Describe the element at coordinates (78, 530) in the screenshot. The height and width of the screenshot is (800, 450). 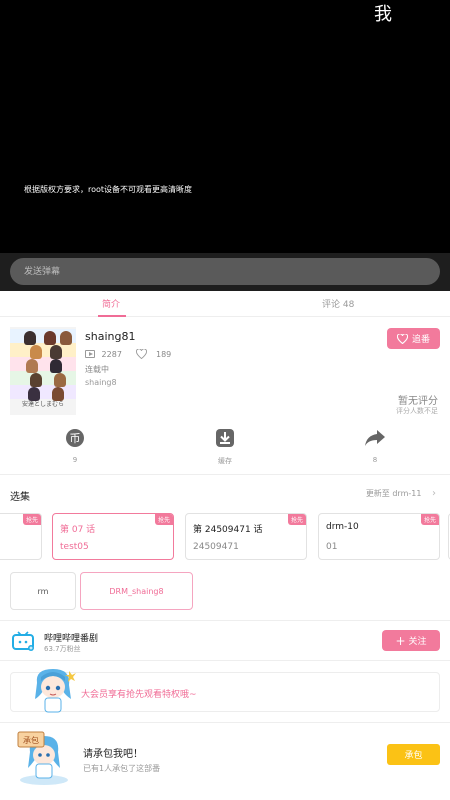
I see `episode-name: 第 07 话` at that location.